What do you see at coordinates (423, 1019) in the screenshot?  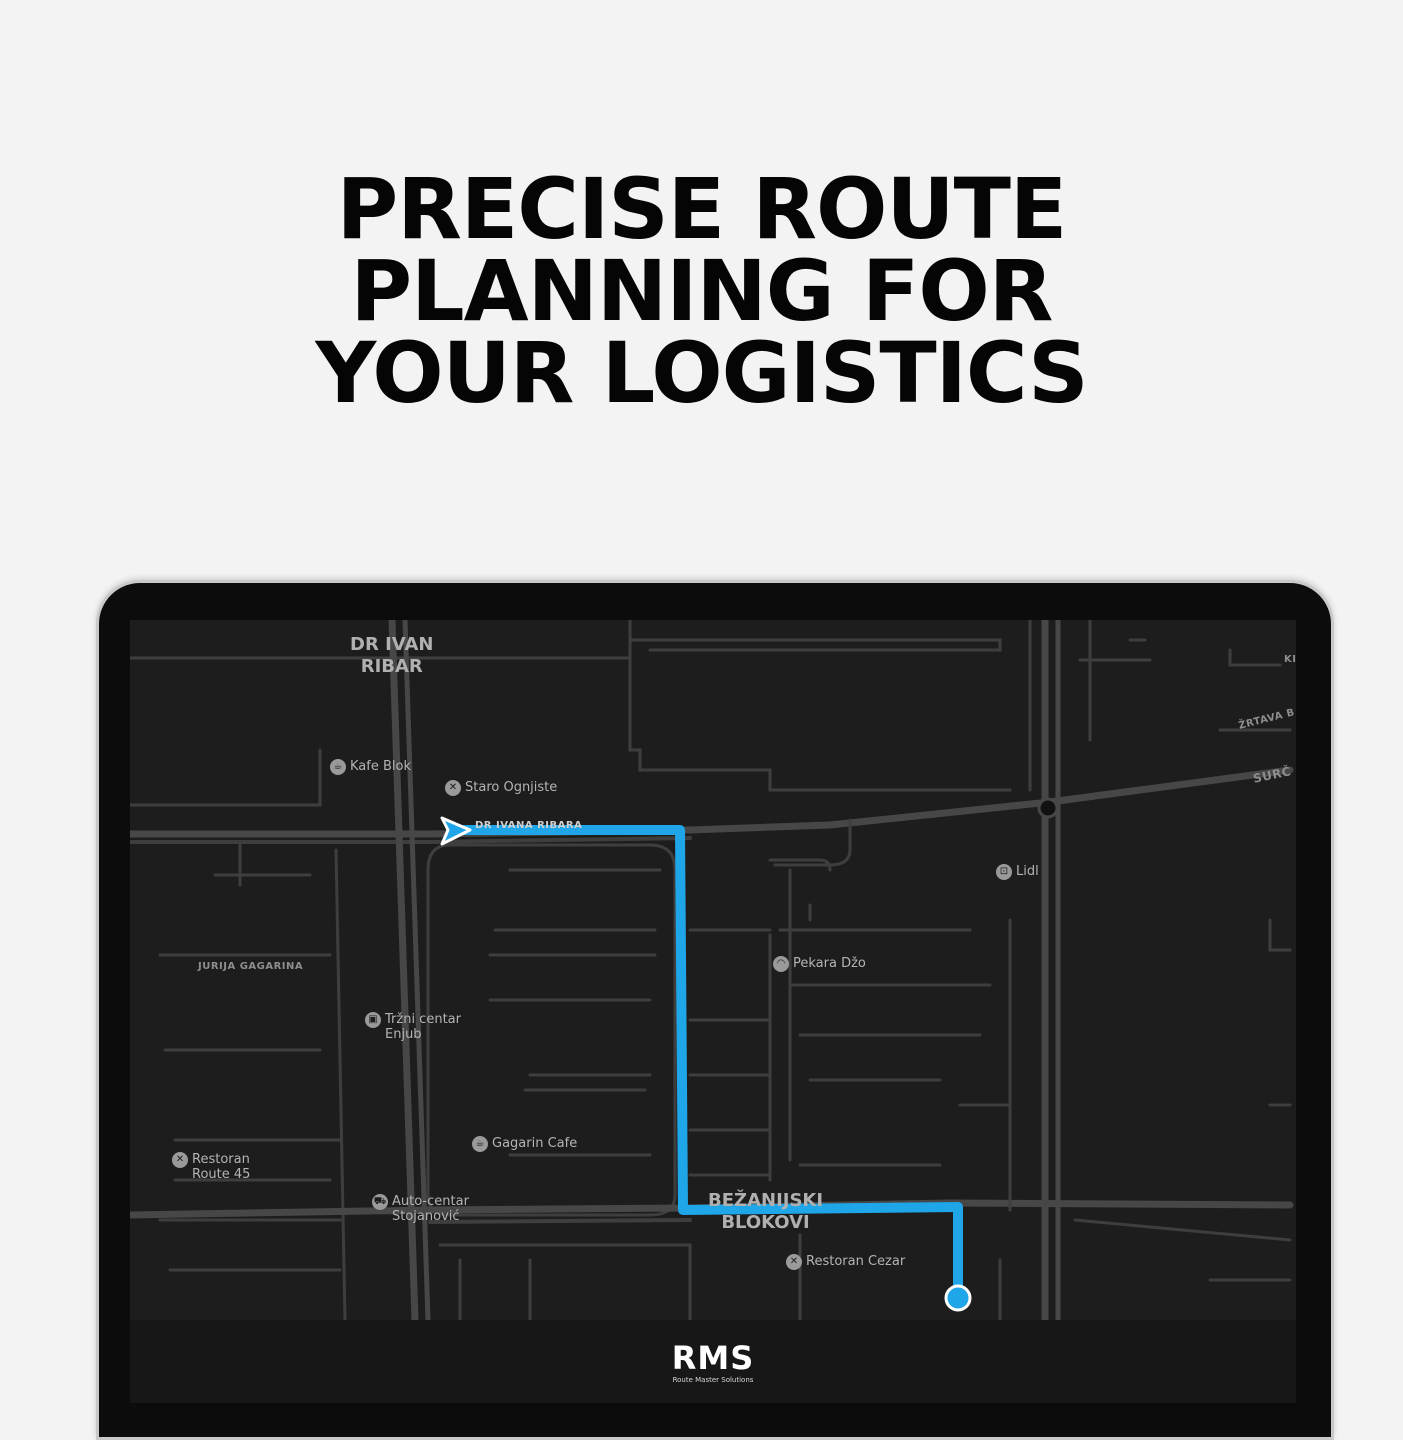 I see `poi-label-line: Tržni centar` at bounding box center [423, 1019].